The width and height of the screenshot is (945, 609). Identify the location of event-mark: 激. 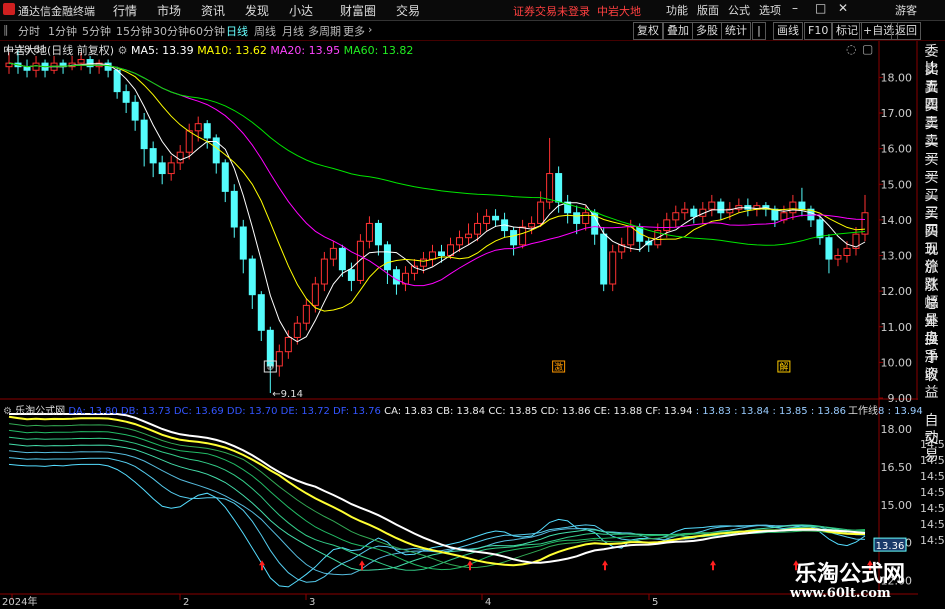
(558, 367).